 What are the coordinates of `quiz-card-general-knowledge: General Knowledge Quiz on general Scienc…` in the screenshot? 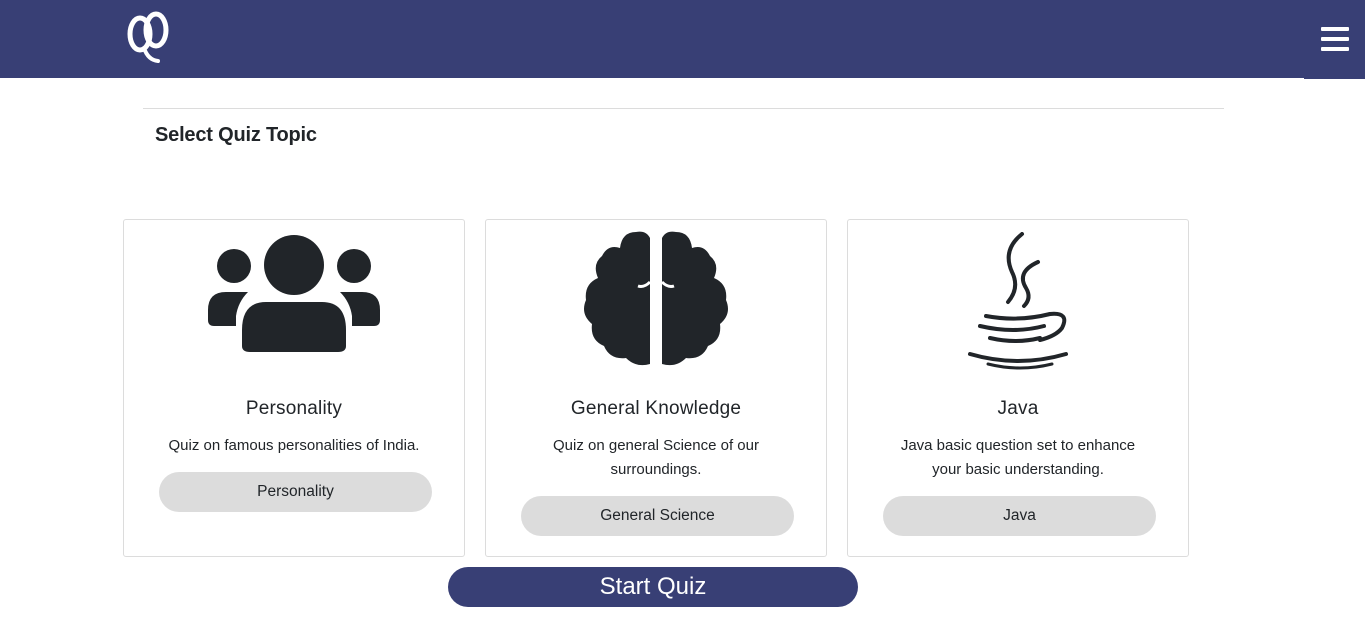 It's located at (656, 388).